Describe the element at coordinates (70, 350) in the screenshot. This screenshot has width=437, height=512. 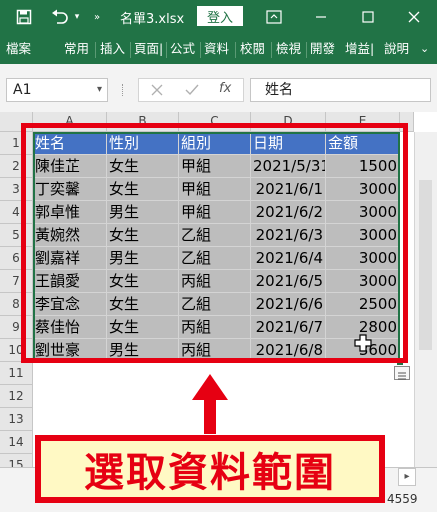
I see `table-cell: 劉世豪` at that location.